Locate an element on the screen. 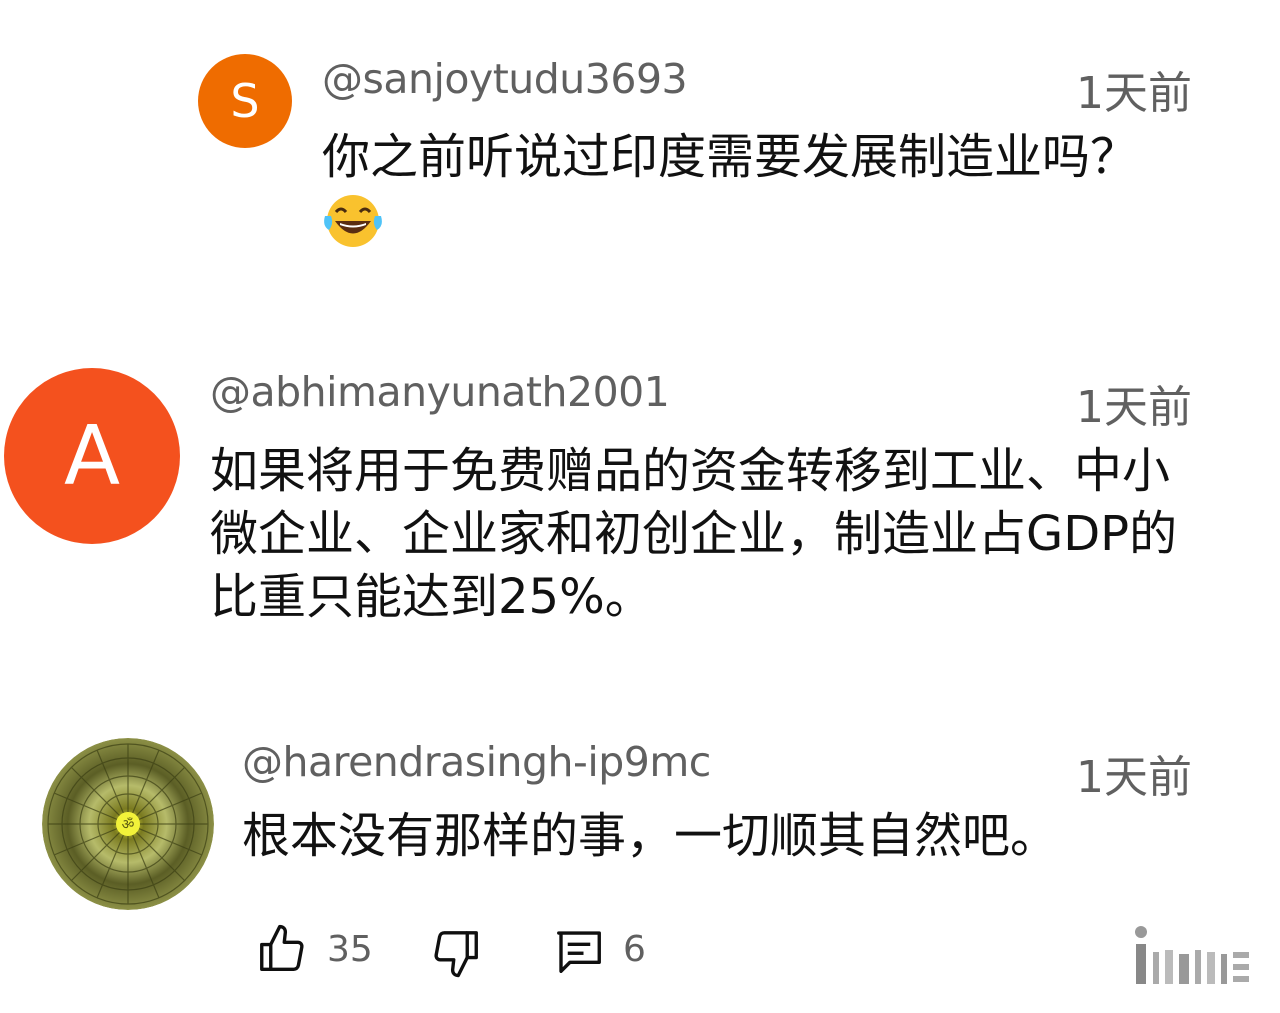 The height and width of the screenshot is (1013, 1280). thumb-down-icon is located at coordinates (456, 953).